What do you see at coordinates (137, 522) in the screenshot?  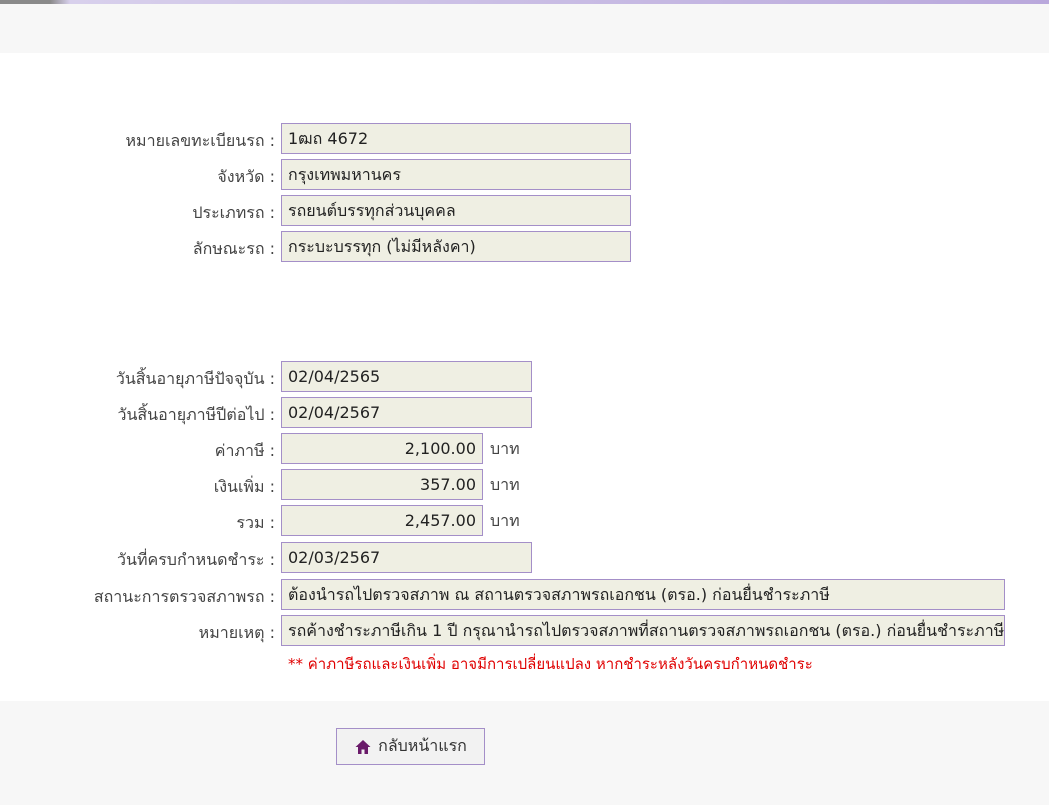 I see `total-row: รวม :` at bounding box center [137, 522].